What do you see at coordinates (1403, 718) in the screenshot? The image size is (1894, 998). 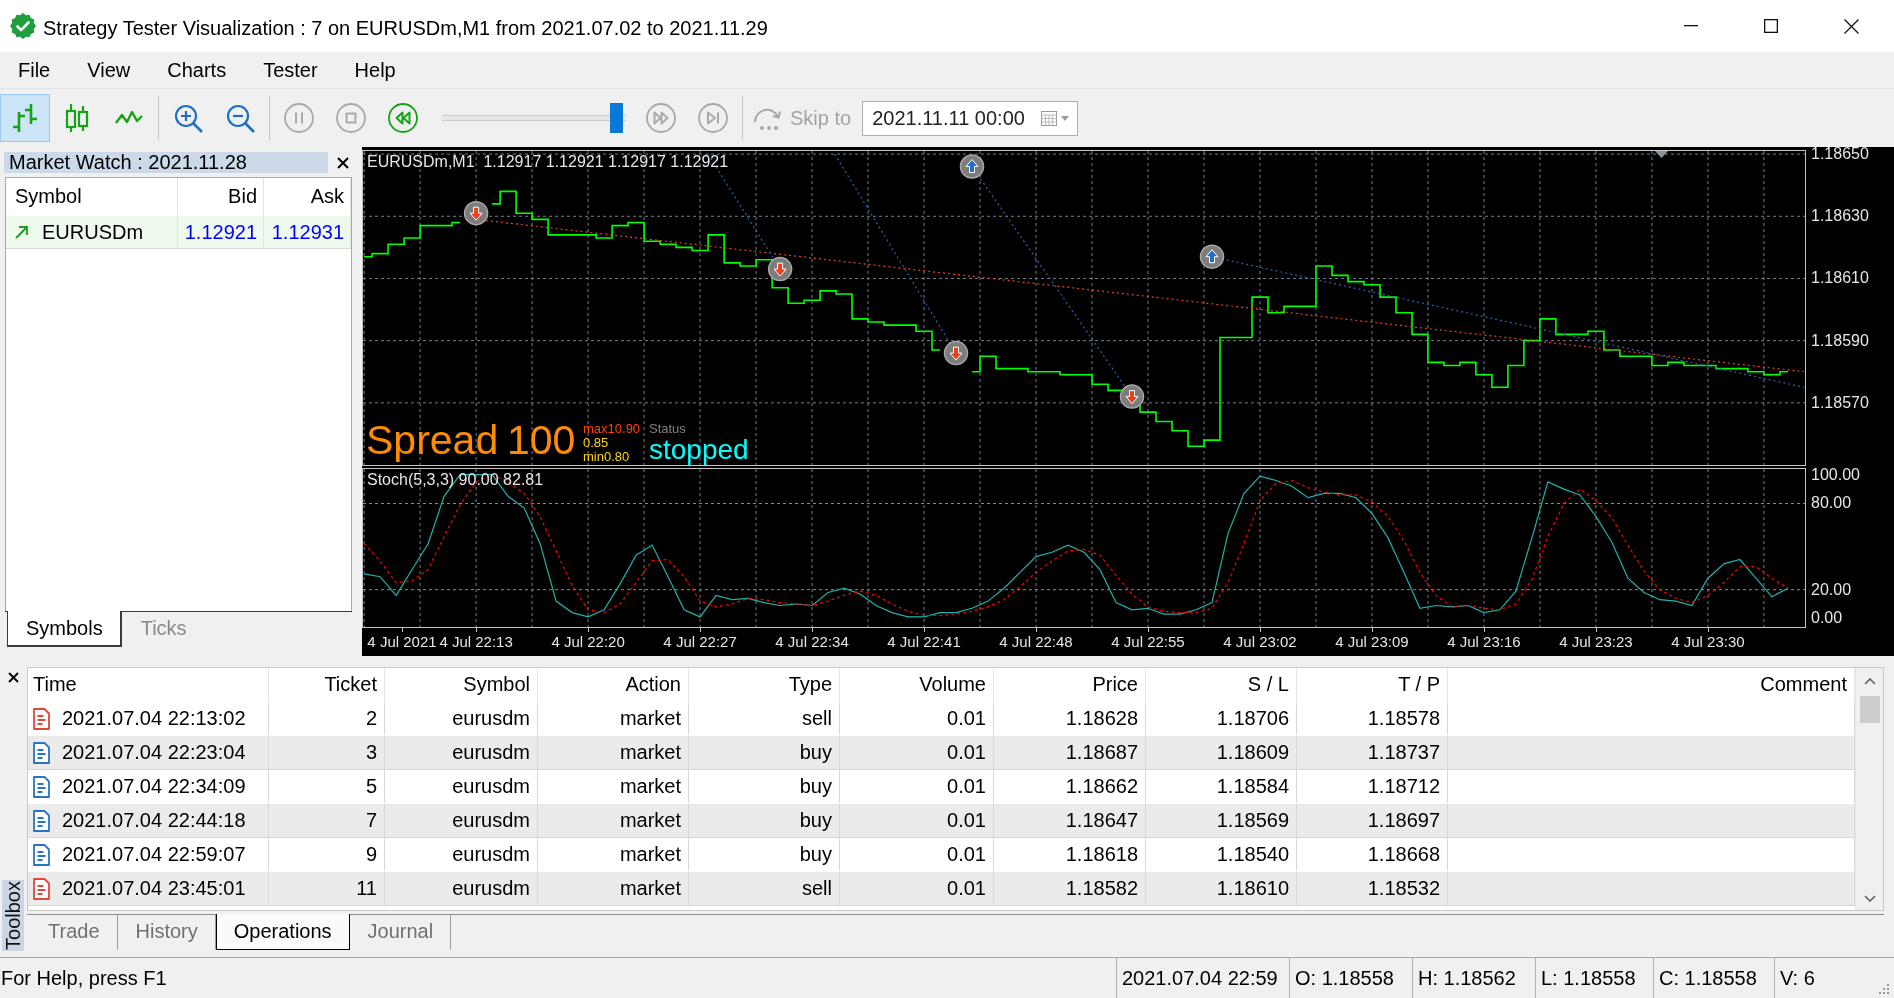 I see `table-cell: 1.18578` at bounding box center [1403, 718].